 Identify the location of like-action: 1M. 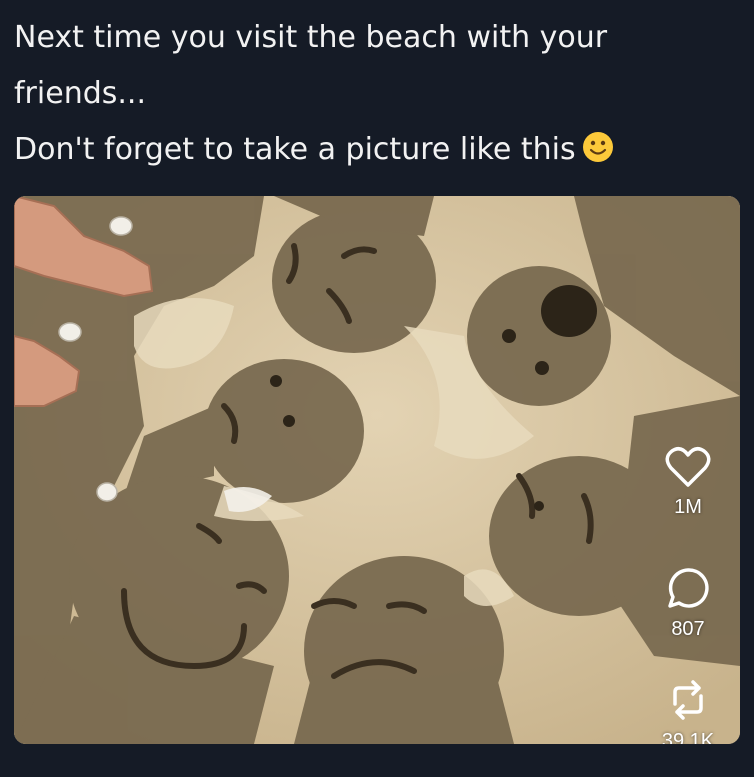
(688, 482).